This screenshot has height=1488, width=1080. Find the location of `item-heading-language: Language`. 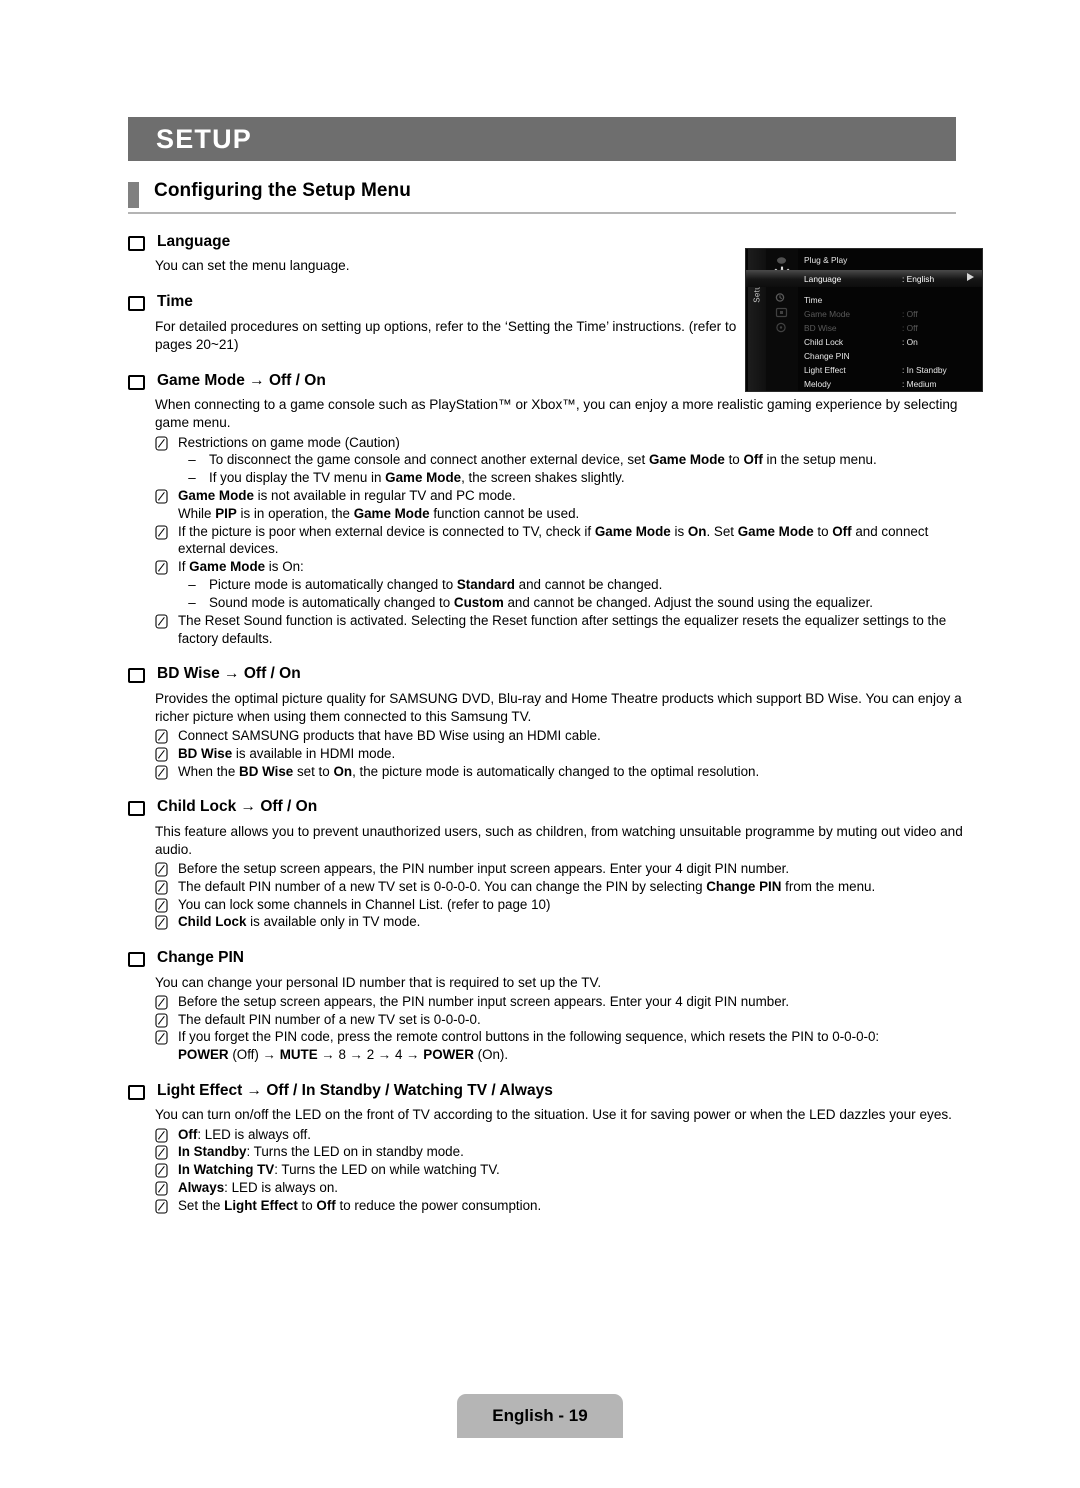

item-heading-language: Language is located at coordinates (547, 241).